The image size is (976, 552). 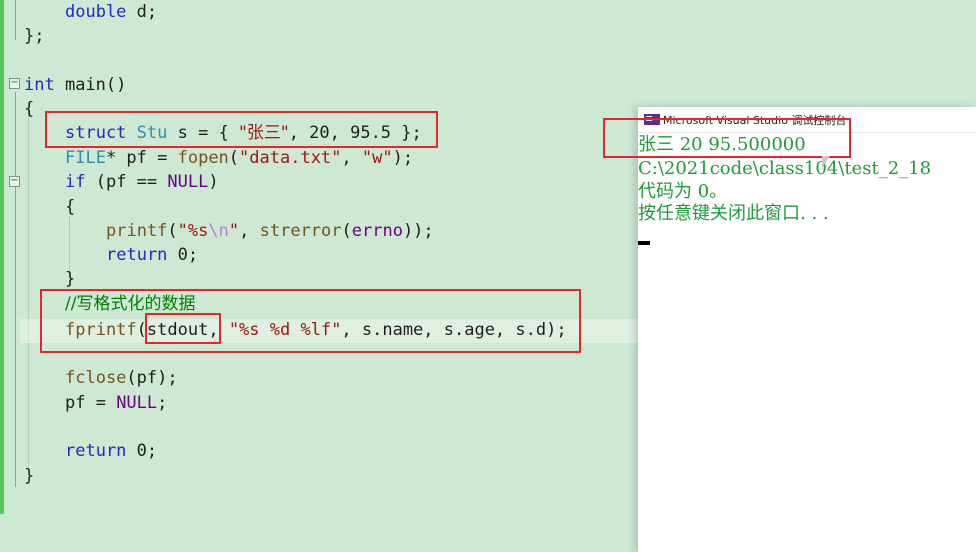 I want to click on code-line-fclose: fclose(pf);, so click(x=121, y=378).